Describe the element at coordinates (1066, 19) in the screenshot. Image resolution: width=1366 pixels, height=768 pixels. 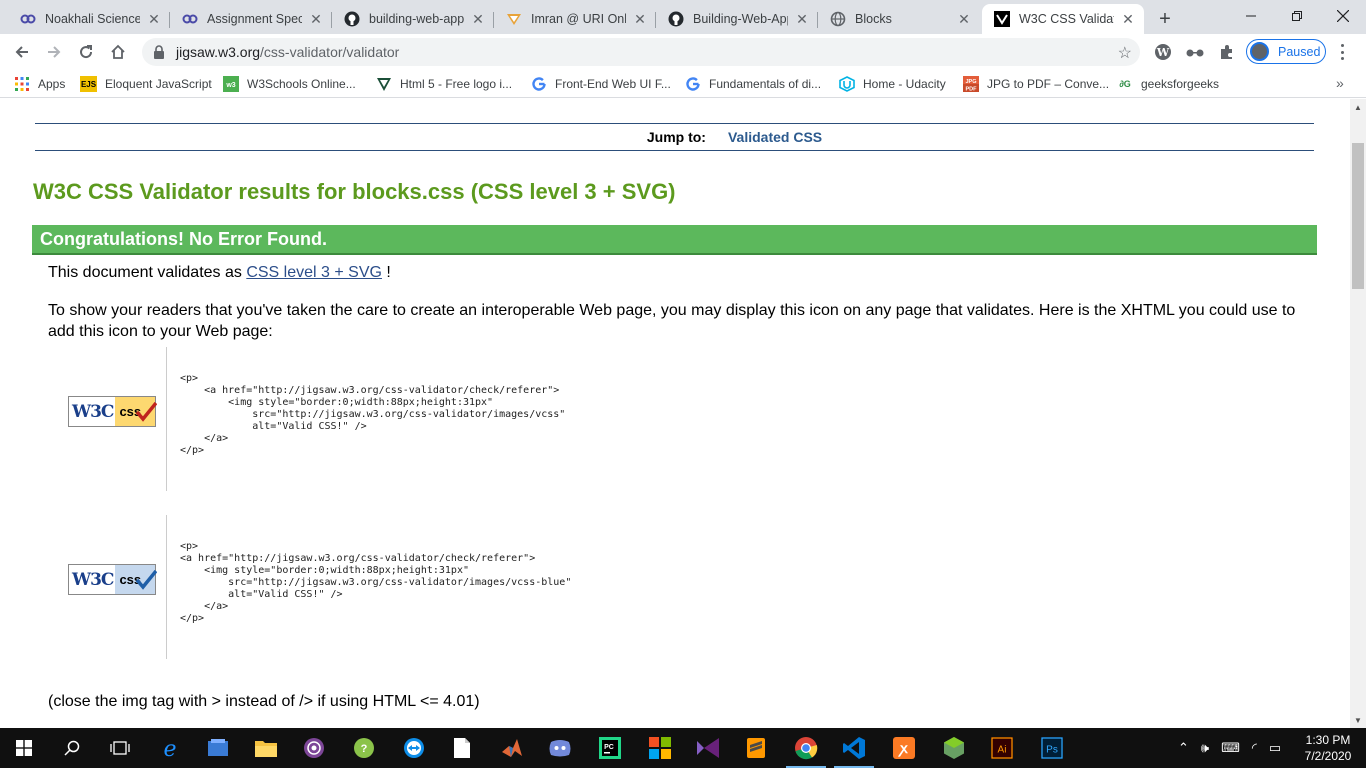
I see `tab-title: W3C CSS Validato` at that location.